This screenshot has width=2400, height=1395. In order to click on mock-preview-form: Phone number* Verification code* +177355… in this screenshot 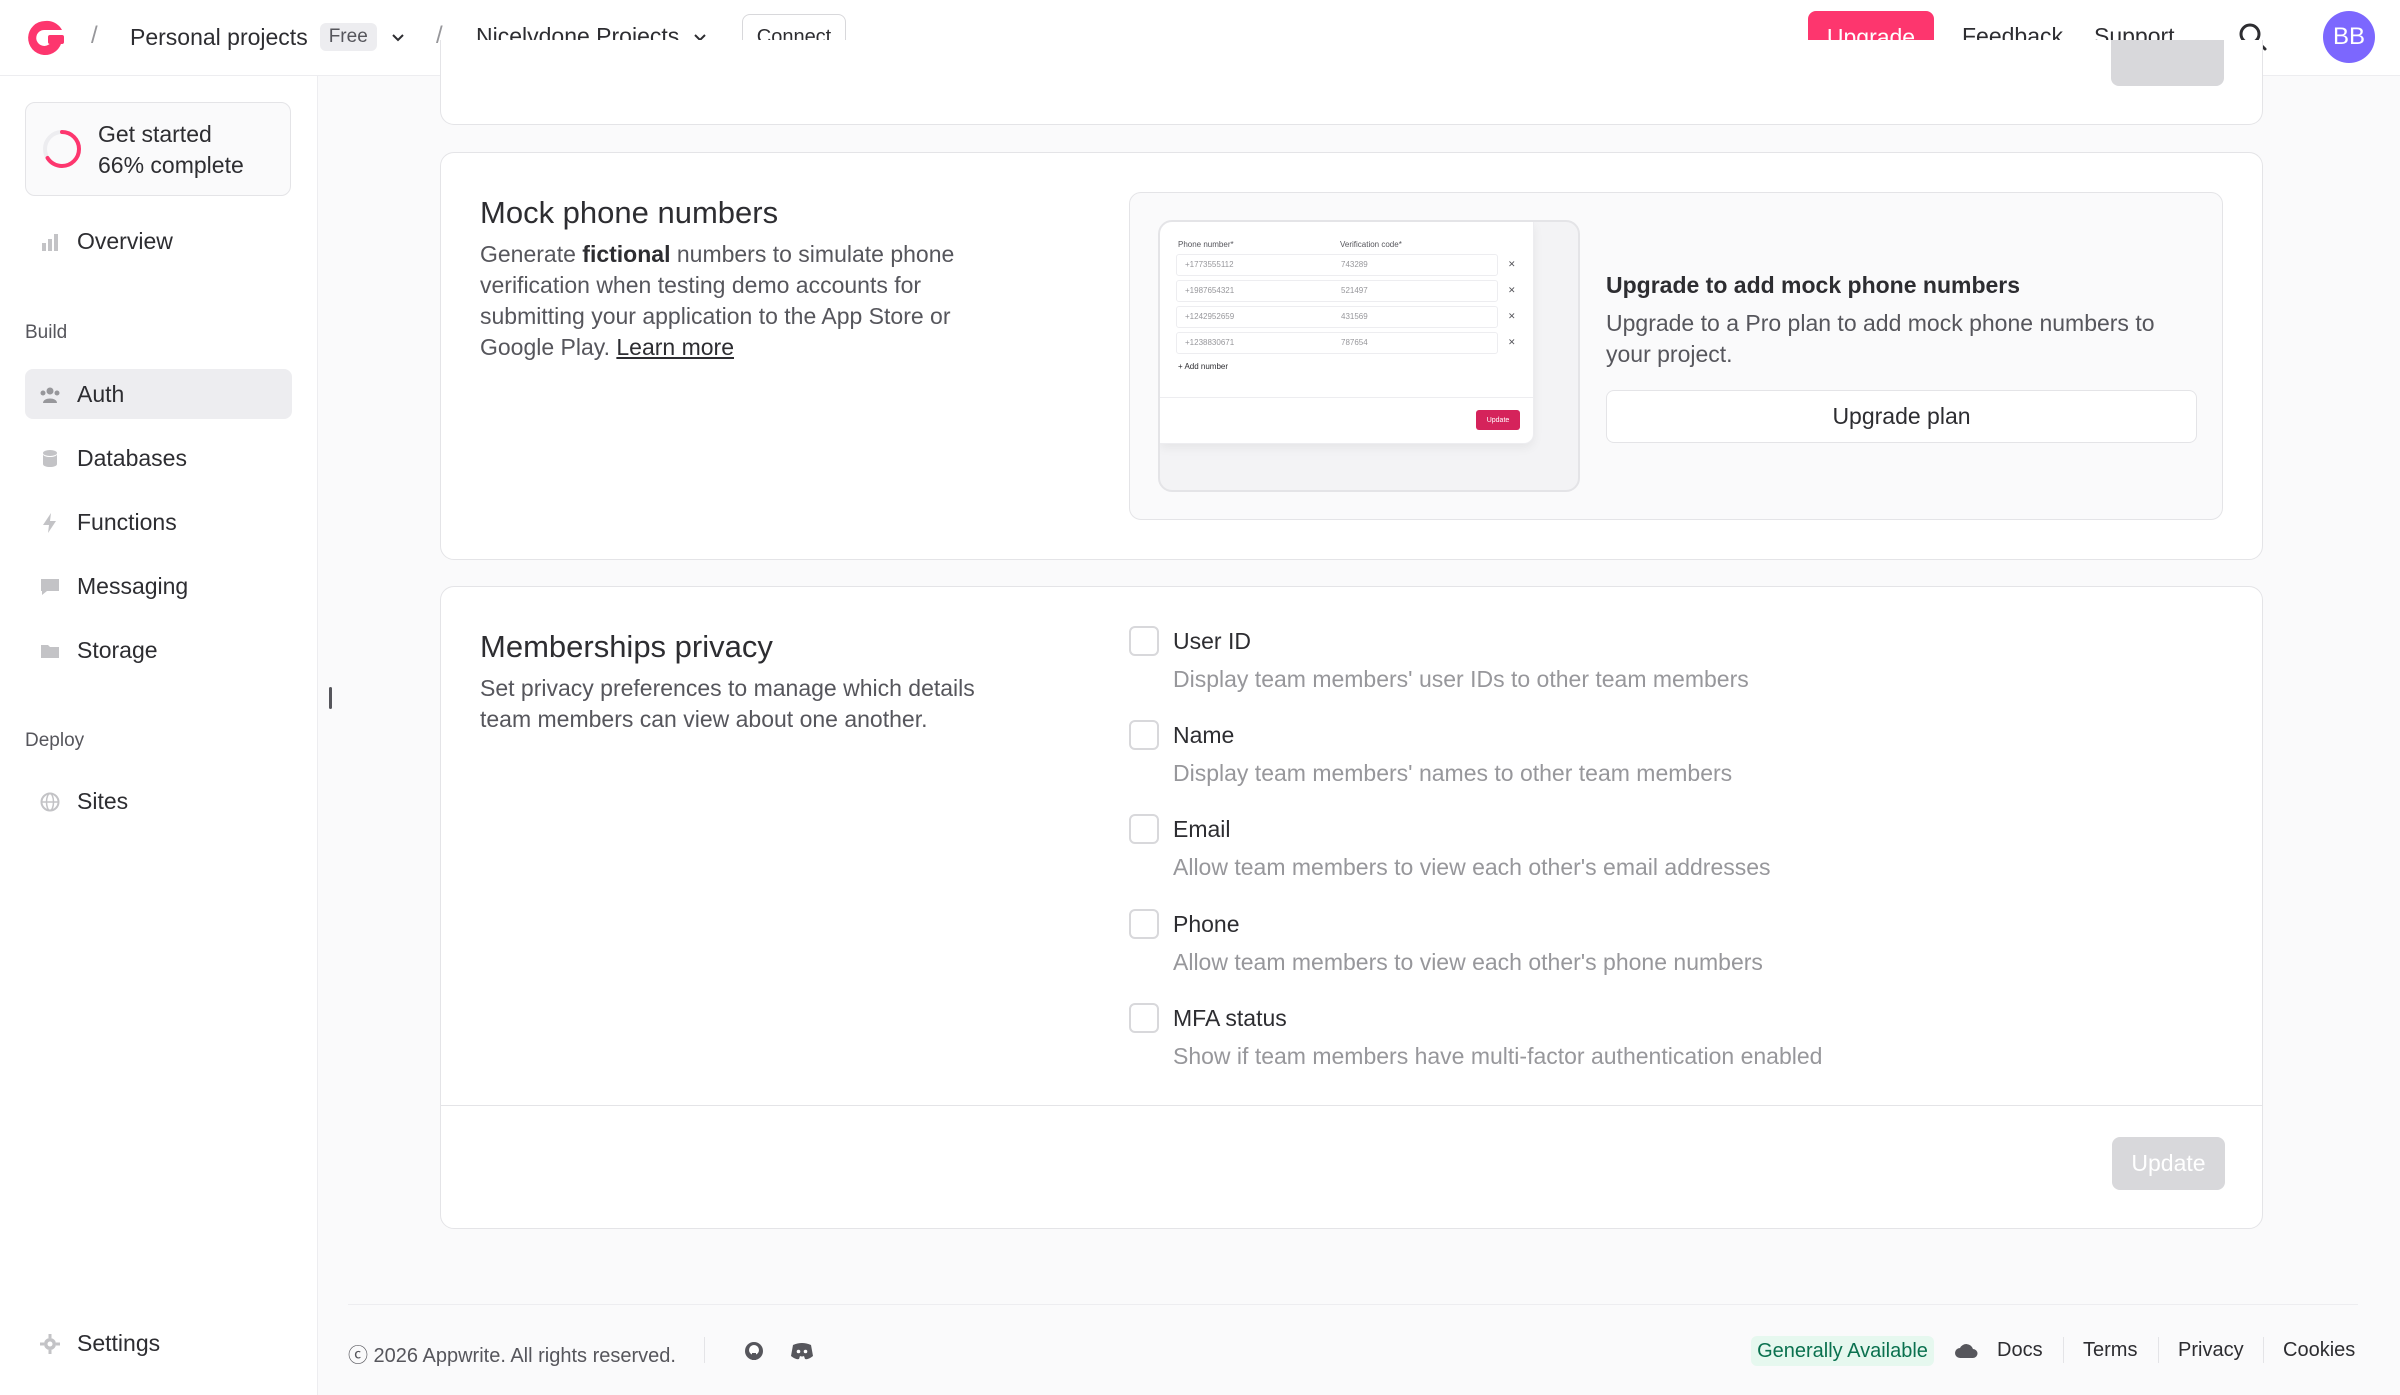, I will do `click(1347, 333)`.